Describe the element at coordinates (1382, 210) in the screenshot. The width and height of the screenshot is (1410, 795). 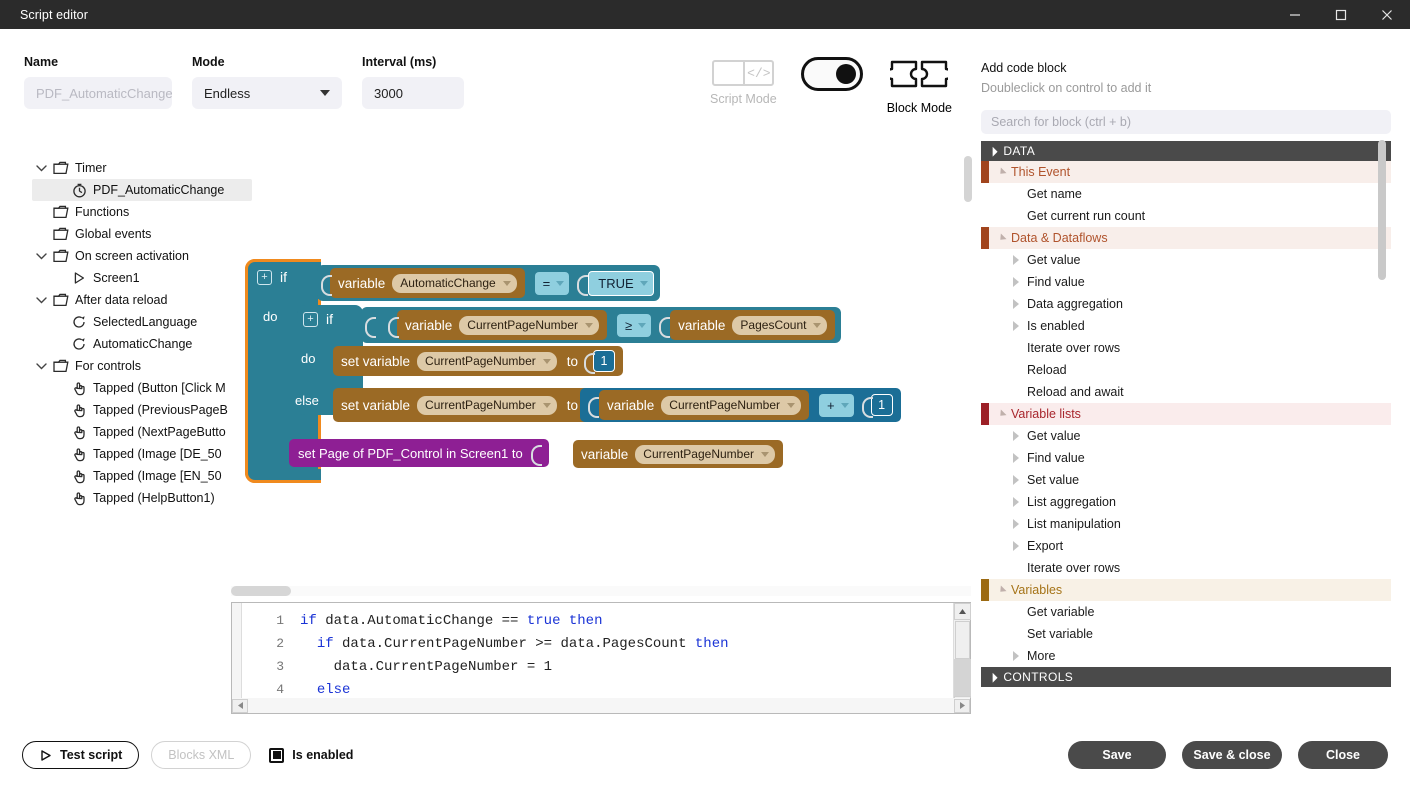
I see `palette-vertical-scrollbar` at that location.